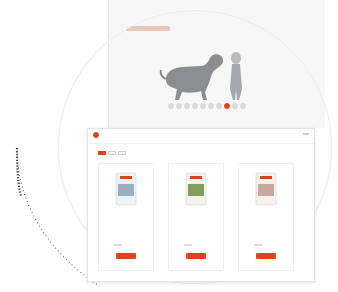 The height and width of the screenshot is (292, 338). I want to click on brand-logo-icon, so click(96, 135).